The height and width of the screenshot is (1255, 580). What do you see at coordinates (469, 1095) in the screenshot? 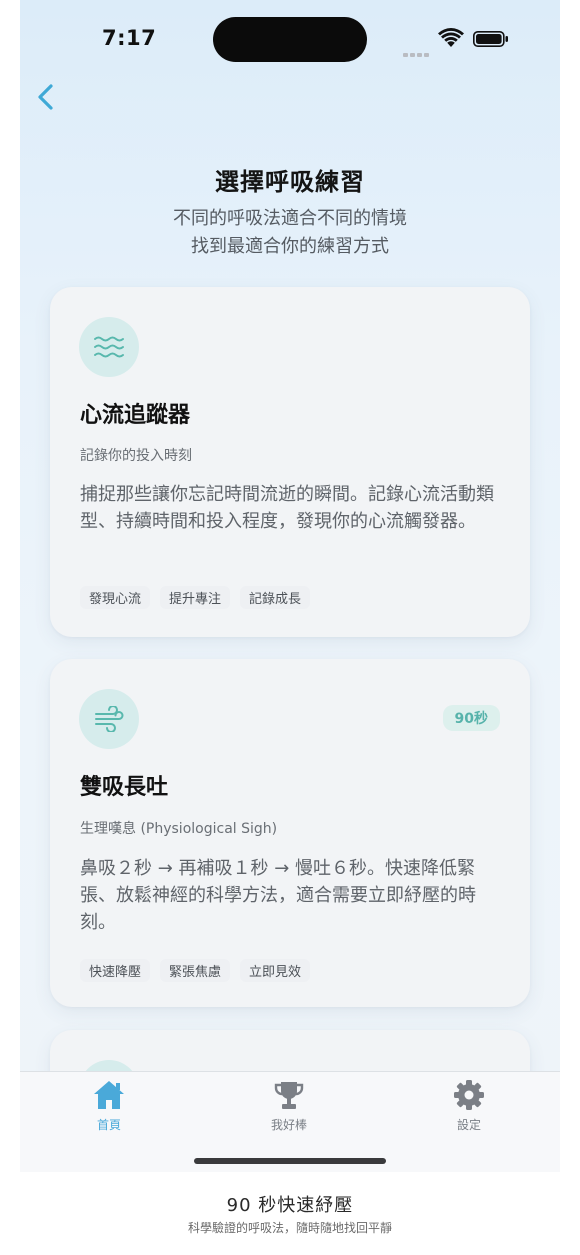
I see `gear-icon` at bounding box center [469, 1095].